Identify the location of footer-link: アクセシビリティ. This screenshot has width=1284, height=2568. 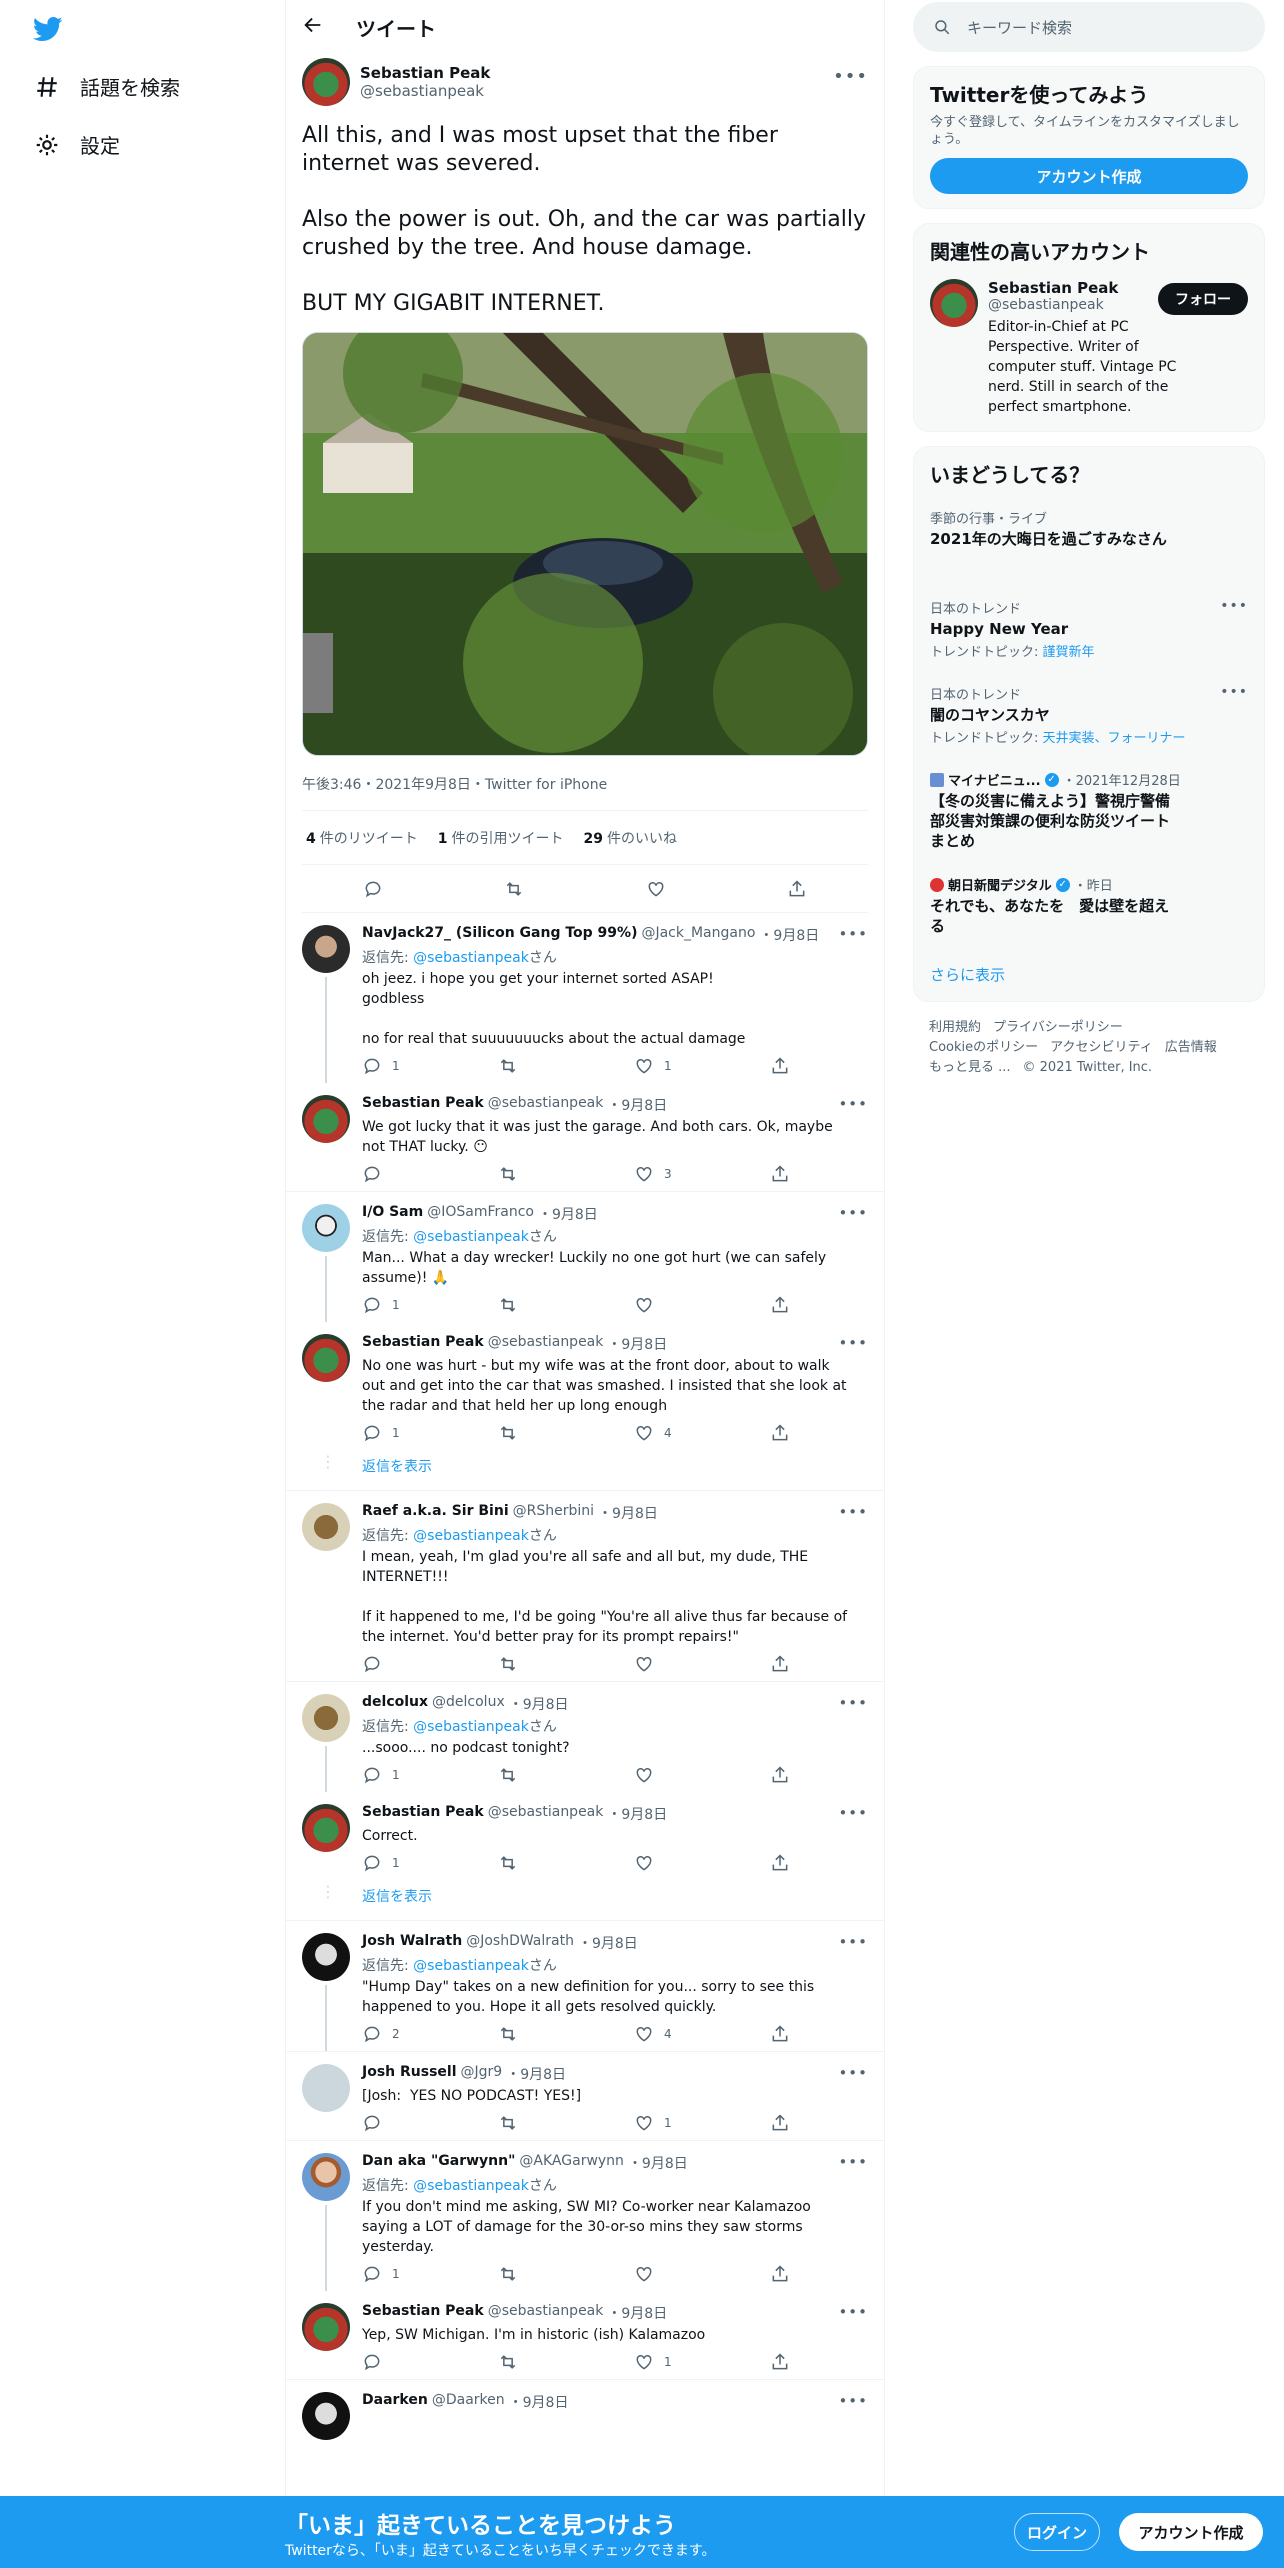
(1101, 1047).